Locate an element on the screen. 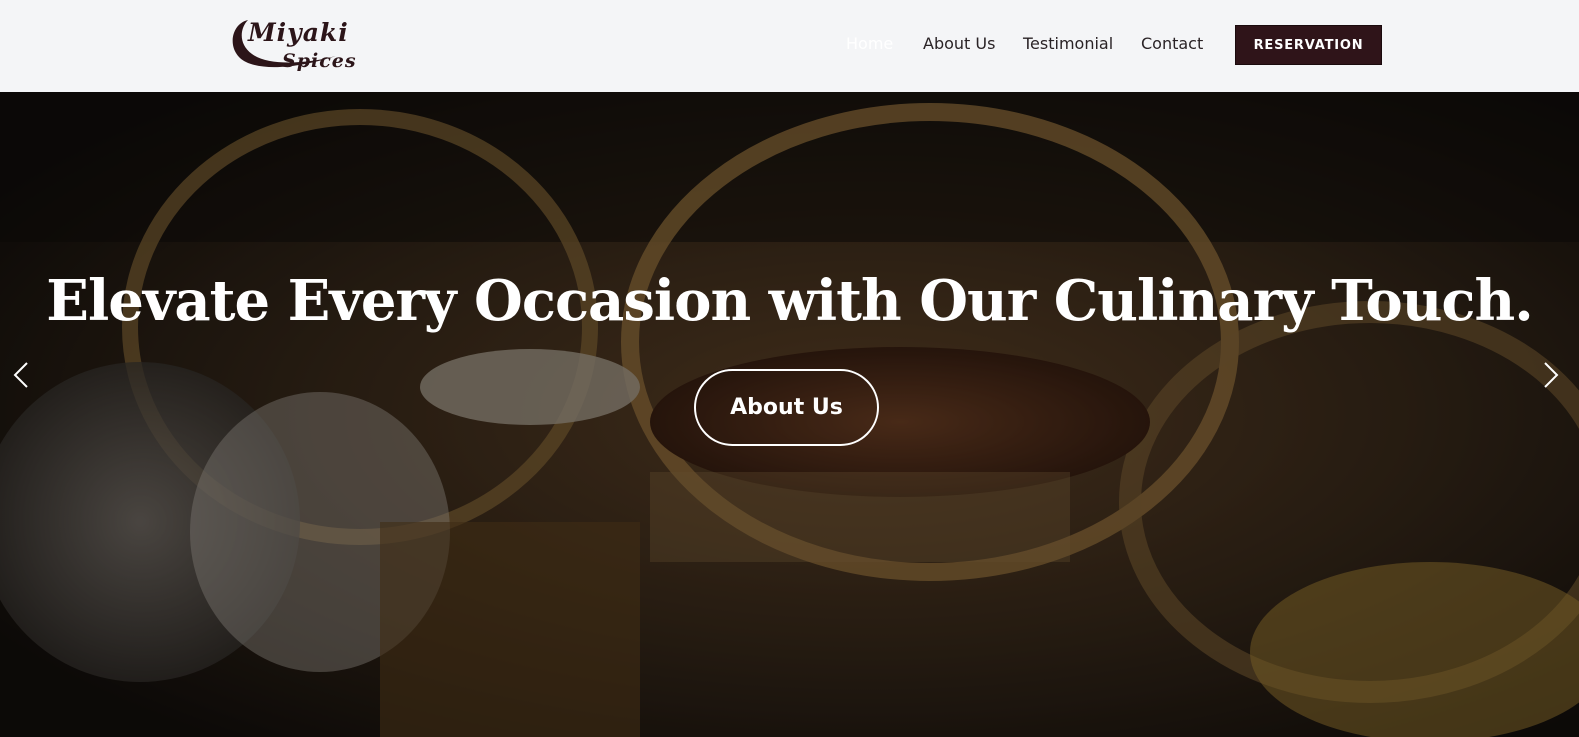 The height and width of the screenshot is (737, 1579). reservation-button: RESERVATION is located at coordinates (1308, 45).